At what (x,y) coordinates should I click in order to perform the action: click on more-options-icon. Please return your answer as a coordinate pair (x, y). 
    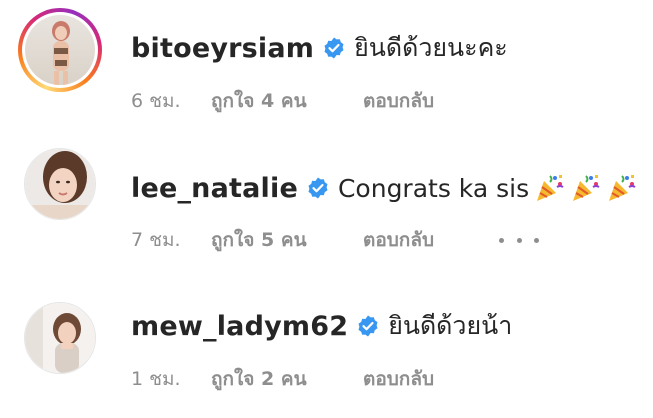
    Looking at the image, I should click on (519, 240).